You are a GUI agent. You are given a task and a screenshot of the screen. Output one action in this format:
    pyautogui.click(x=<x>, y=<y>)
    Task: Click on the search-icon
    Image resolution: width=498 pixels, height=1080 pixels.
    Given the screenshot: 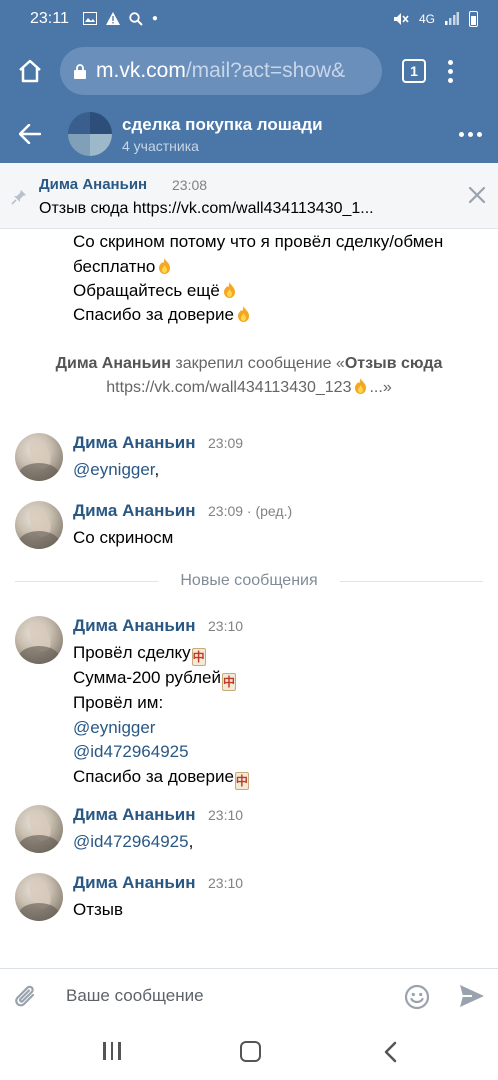 What is the action you would take?
    pyautogui.click(x=136, y=18)
    